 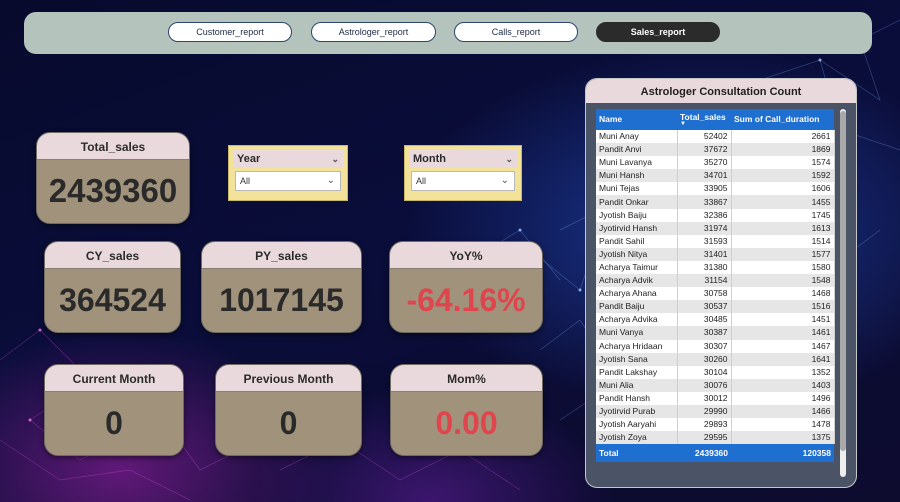 I want to click on card-value: 0.00, so click(x=466, y=423).